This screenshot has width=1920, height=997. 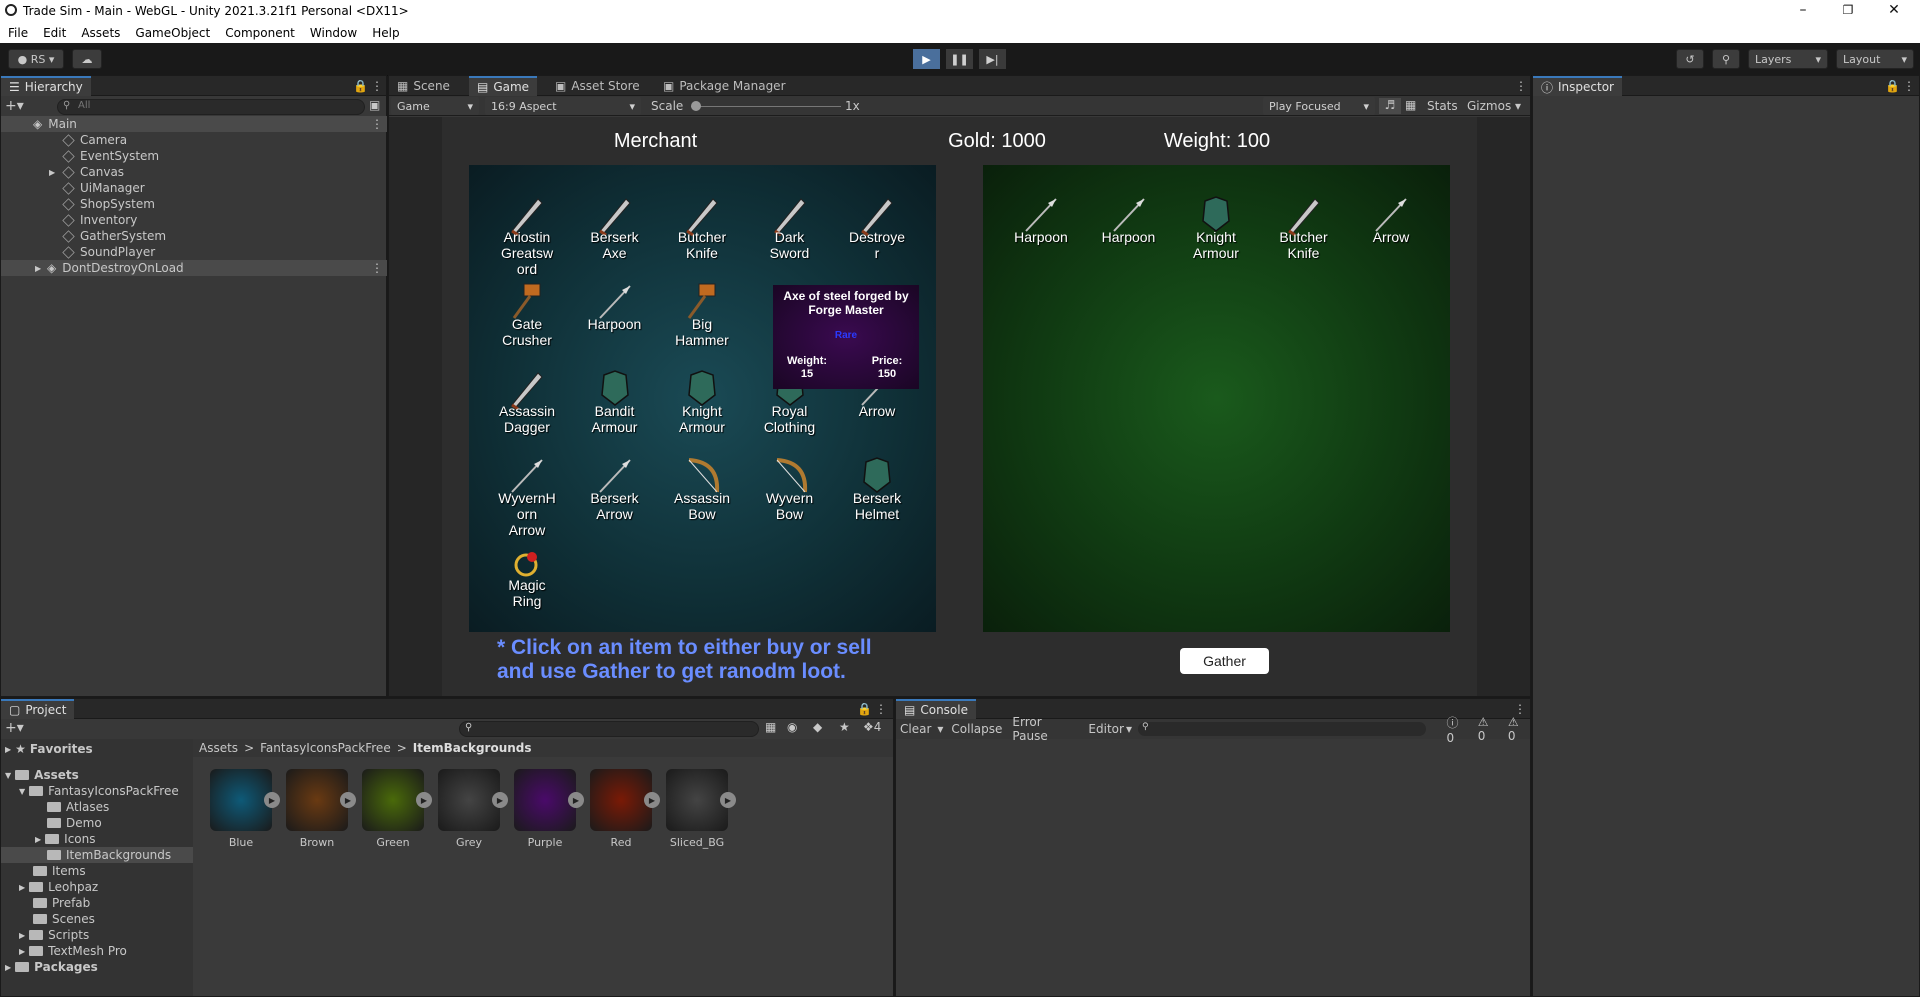 I want to click on layout-dropdown: Layout ▾, so click(x=1875, y=59).